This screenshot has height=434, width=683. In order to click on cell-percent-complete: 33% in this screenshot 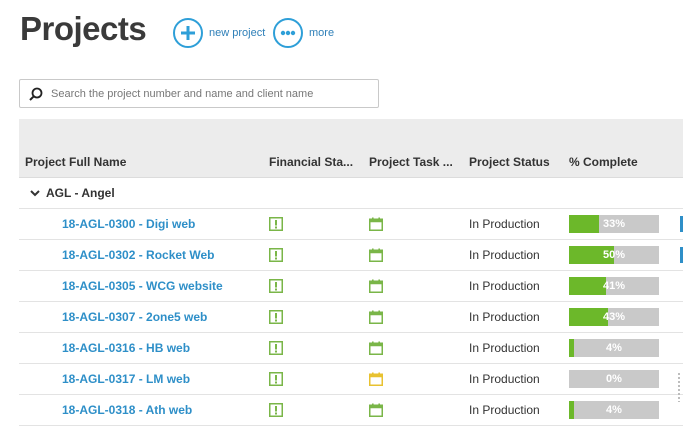, I will do `click(626, 224)`.